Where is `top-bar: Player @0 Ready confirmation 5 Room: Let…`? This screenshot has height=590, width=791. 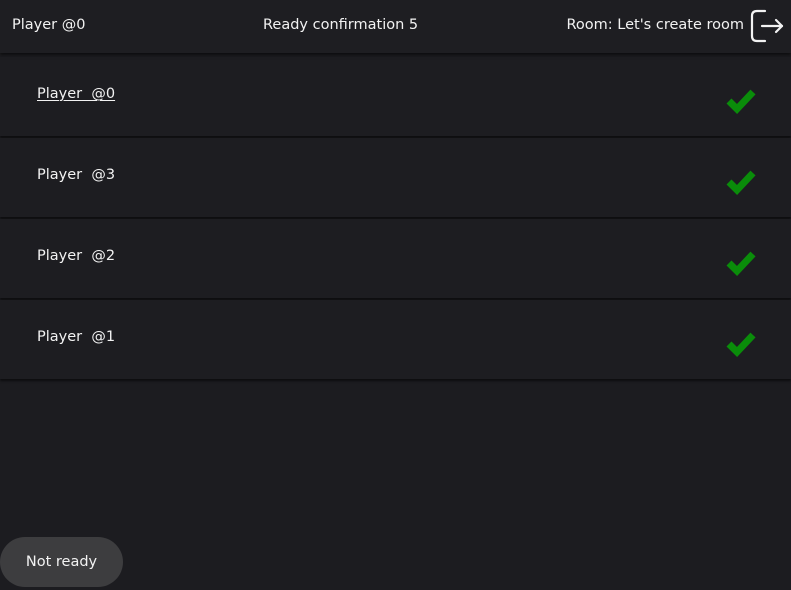
top-bar: Player @0 Ready confirmation 5 Room: Let… is located at coordinates (395, 26).